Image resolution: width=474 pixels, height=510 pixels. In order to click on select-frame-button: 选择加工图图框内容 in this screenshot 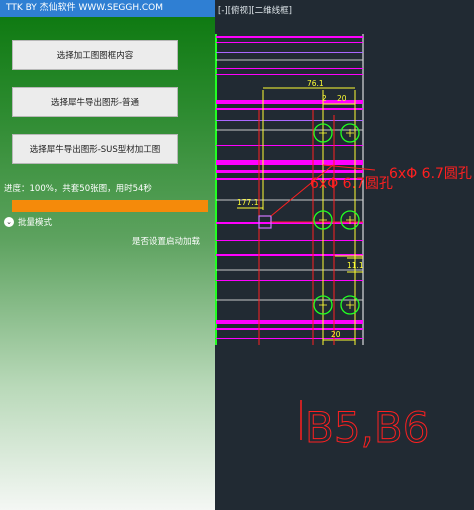, I will do `click(95, 55)`.